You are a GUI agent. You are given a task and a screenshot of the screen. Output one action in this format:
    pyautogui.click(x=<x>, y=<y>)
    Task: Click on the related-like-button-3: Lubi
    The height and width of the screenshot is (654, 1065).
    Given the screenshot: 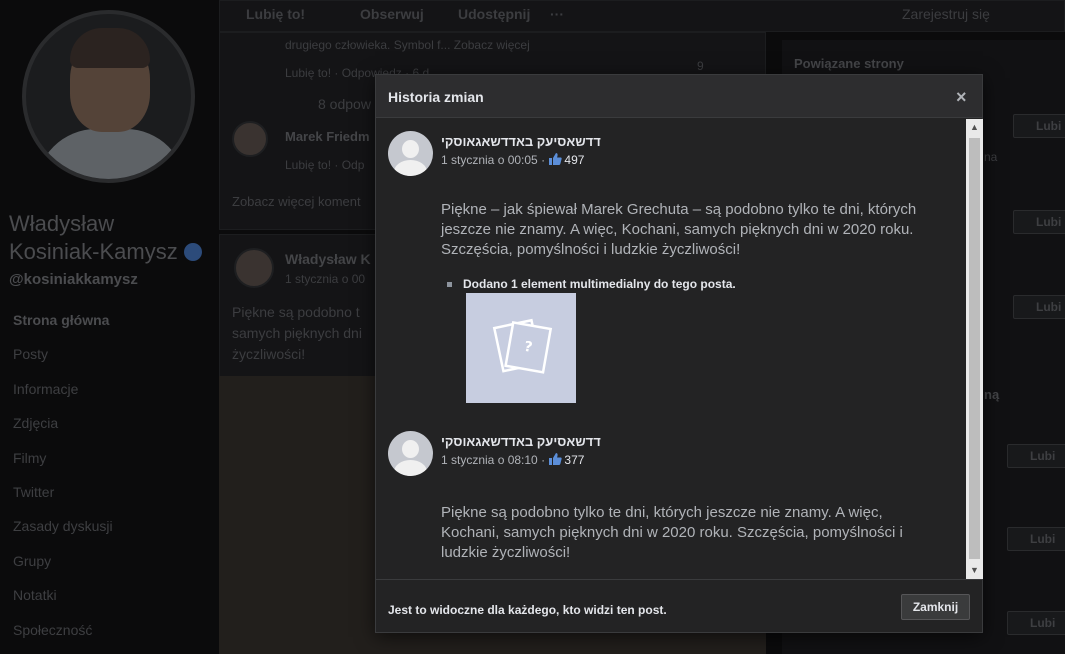 What is the action you would take?
    pyautogui.click(x=1039, y=307)
    